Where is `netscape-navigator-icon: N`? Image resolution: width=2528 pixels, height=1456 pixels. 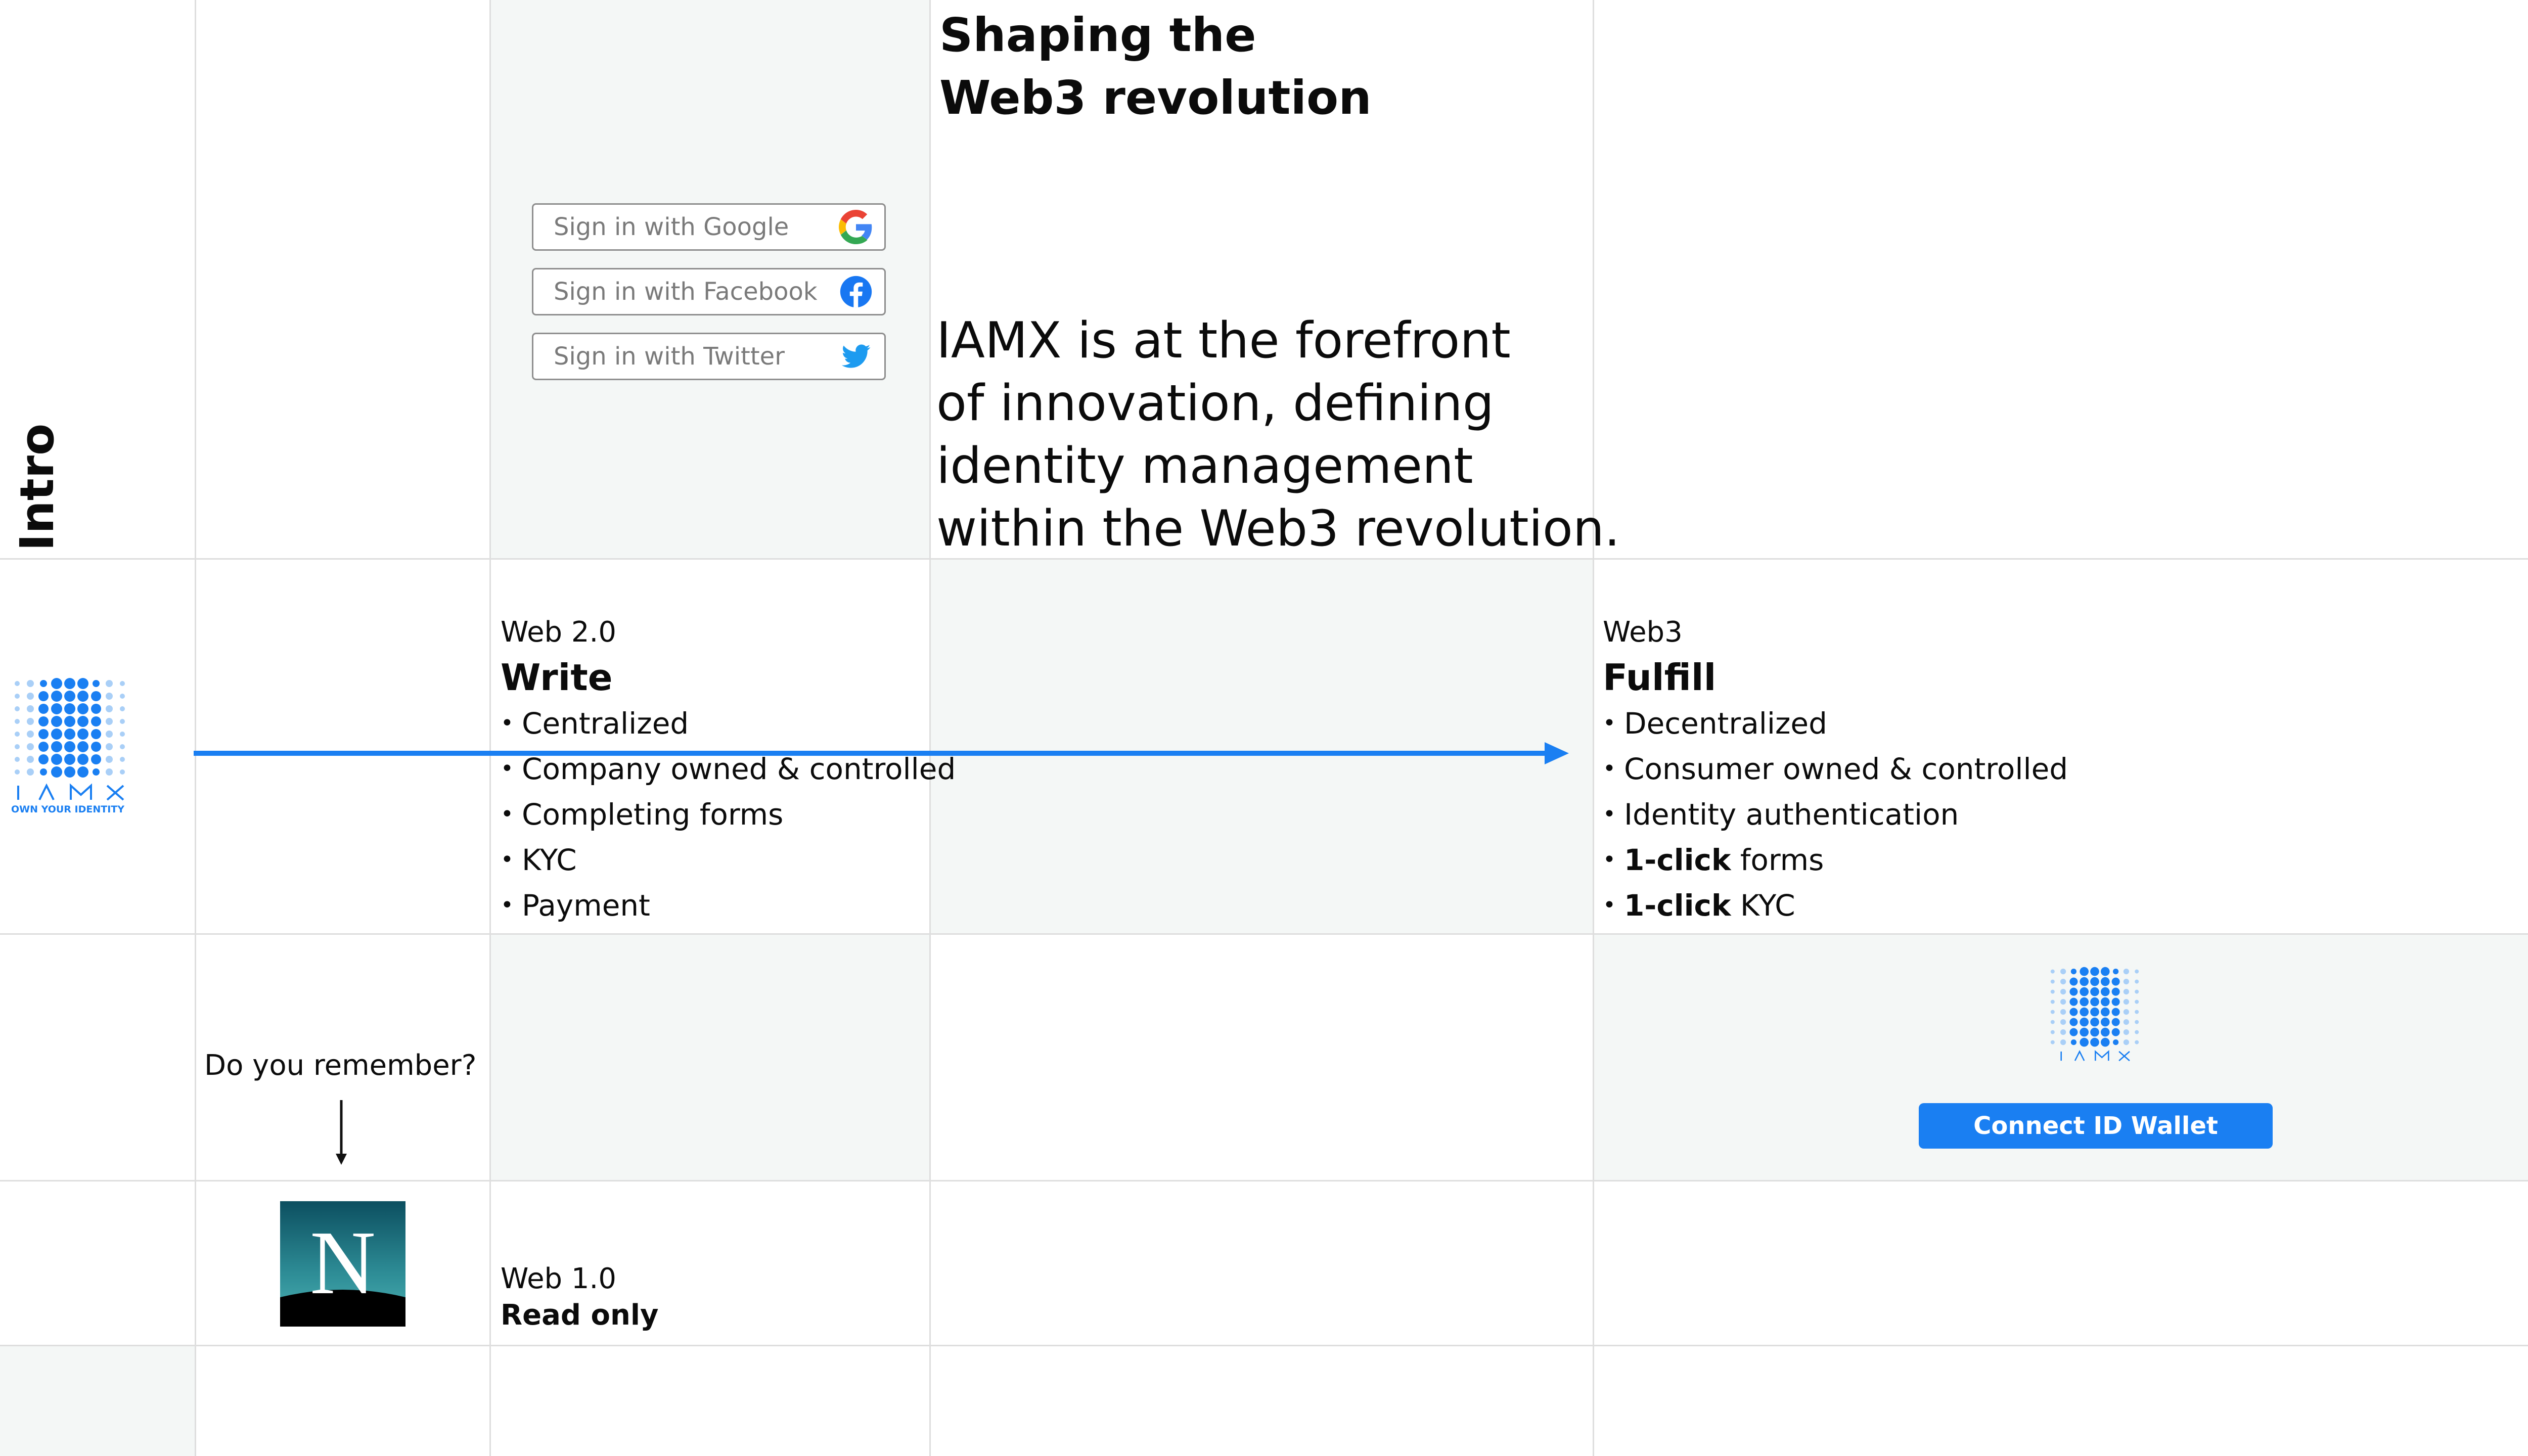 netscape-navigator-icon: N is located at coordinates (343, 1264).